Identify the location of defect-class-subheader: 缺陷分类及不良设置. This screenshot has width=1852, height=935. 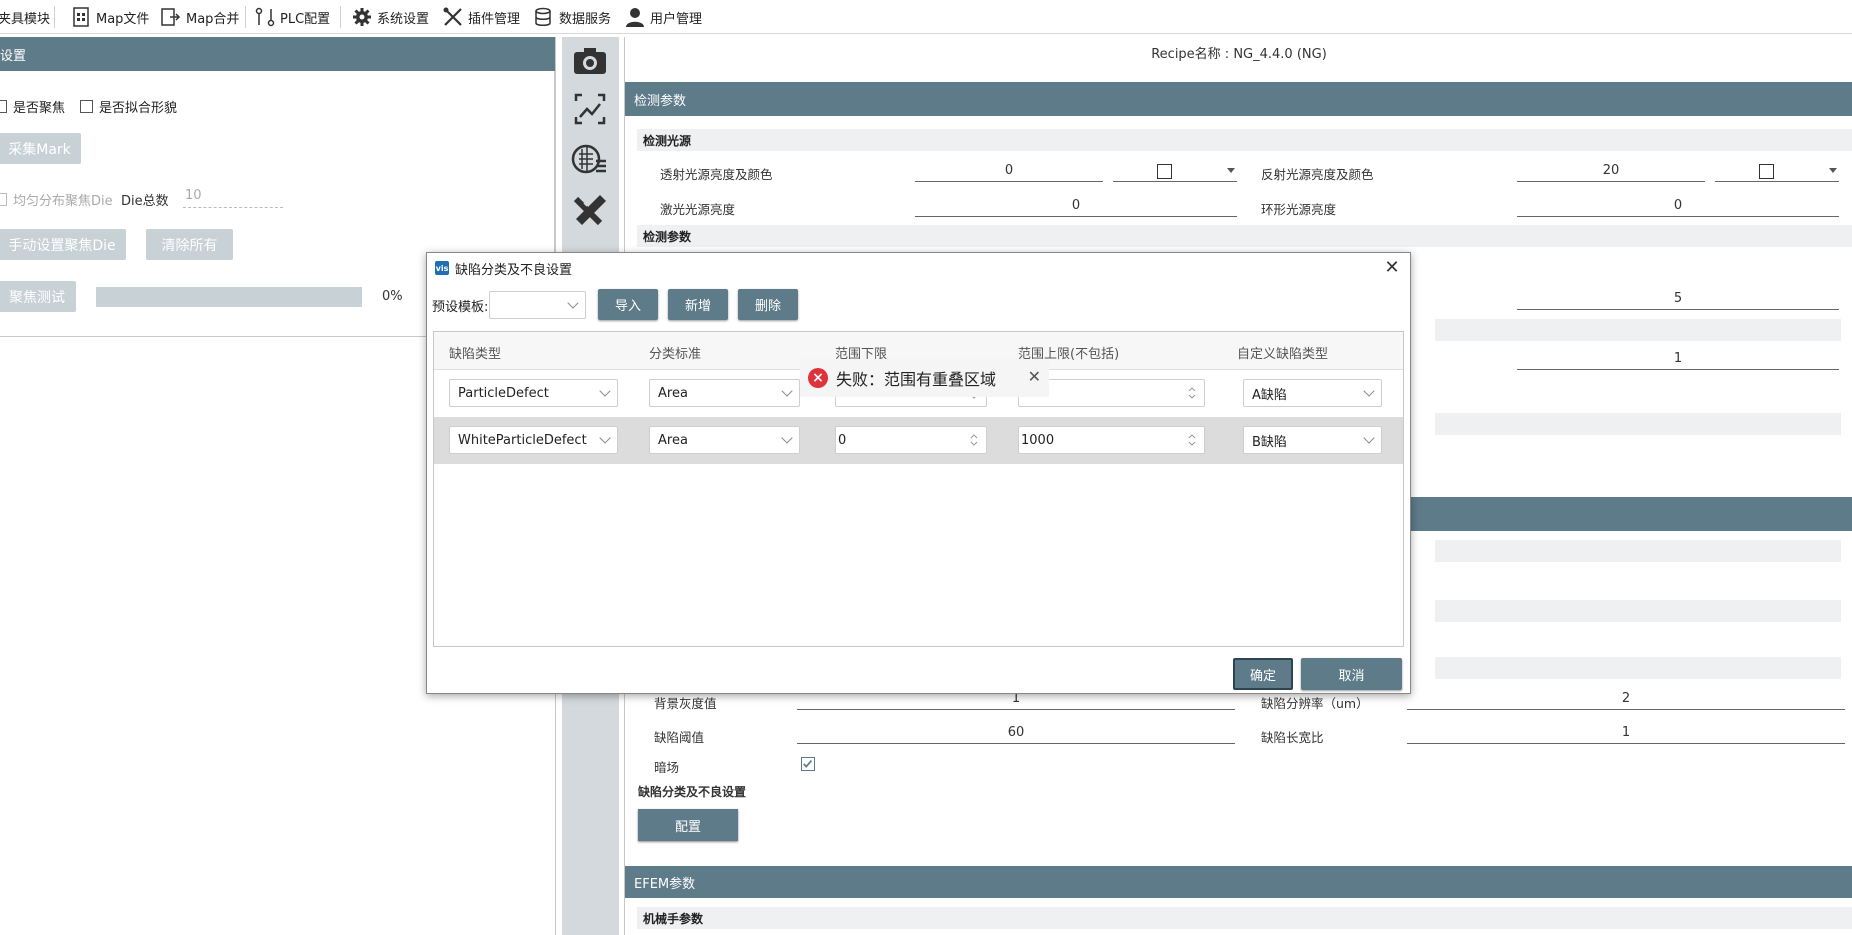
(692, 792).